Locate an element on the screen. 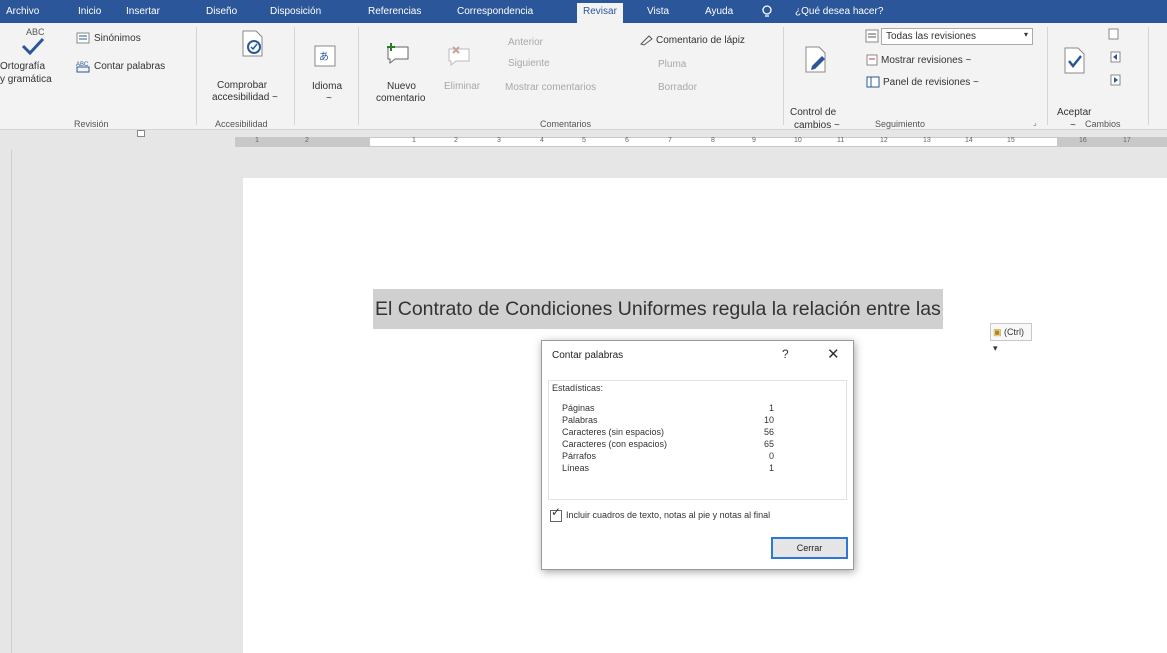  ruler-mark: 7 is located at coordinates (670, 140).